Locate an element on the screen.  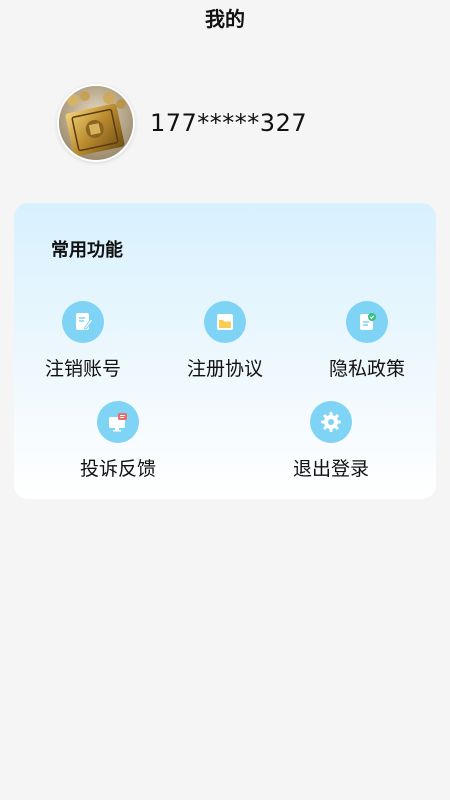
page-title: 我的 is located at coordinates (225, 19).